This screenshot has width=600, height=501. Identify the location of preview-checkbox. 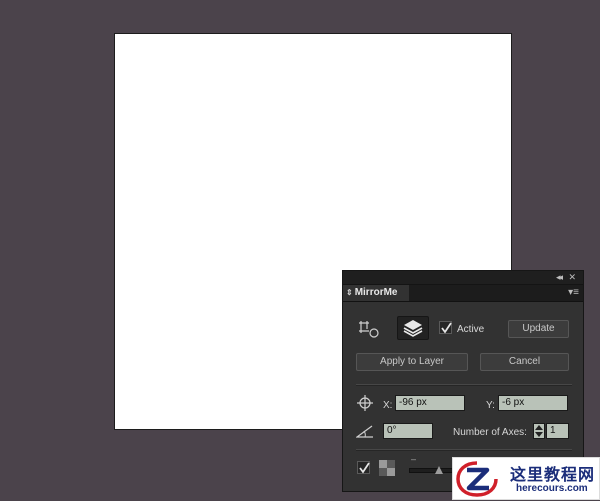
(363, 467).